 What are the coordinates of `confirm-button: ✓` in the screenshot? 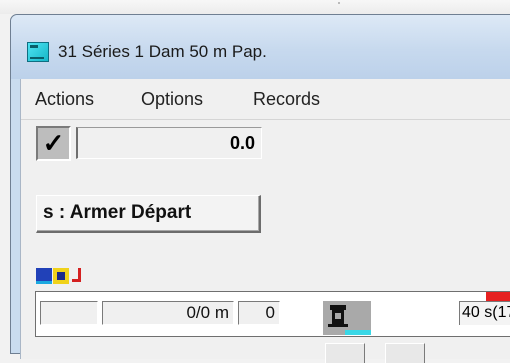 It's located at (53, 143).